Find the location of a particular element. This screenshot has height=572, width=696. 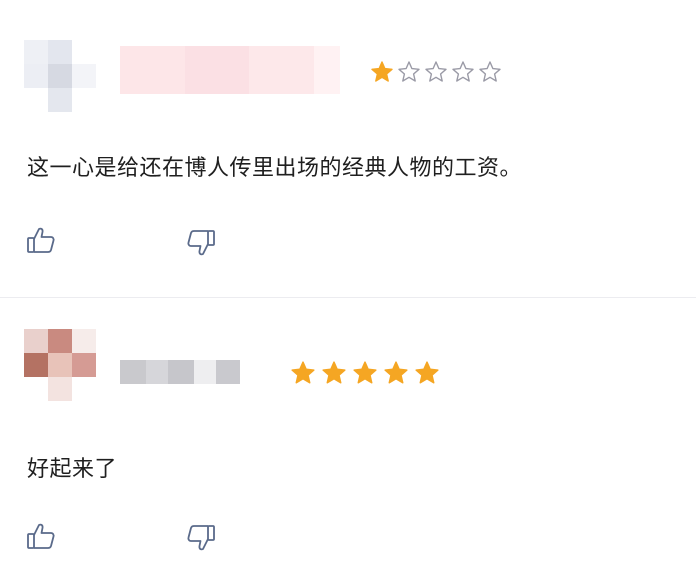

comment-text: 好起来了 is located at coordinates (72, 469).